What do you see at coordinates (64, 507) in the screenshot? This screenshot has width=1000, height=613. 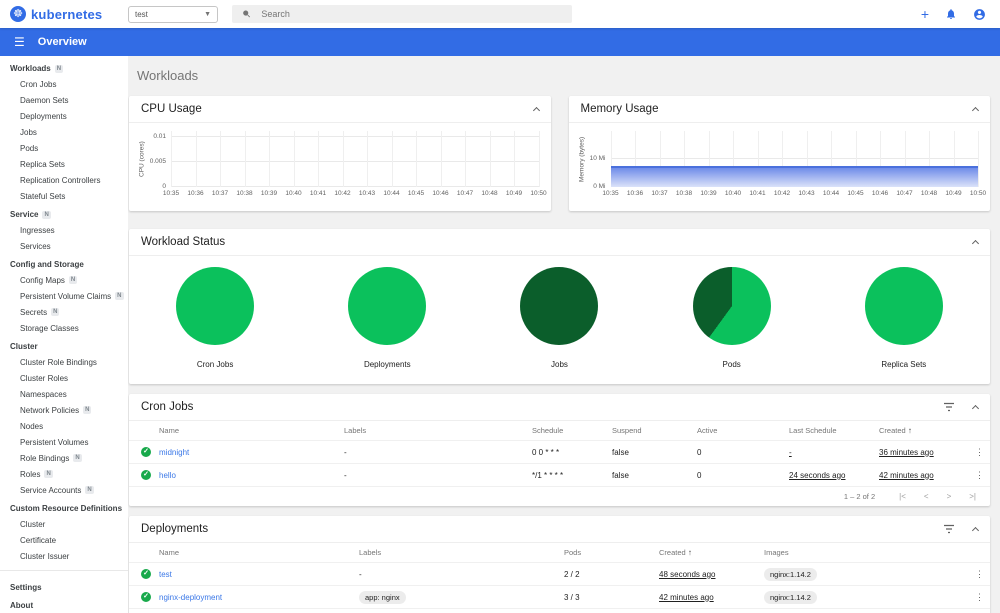 I see `sidebar-section-custom-resource-definitions: Custom Resource Definitions` at bounding box center [64, 507].